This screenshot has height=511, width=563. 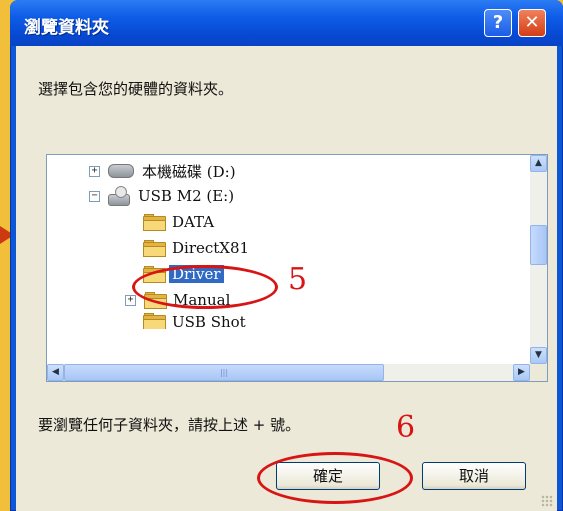 I want to click on tree-item-label: DATA, so click(x=193, y=222).